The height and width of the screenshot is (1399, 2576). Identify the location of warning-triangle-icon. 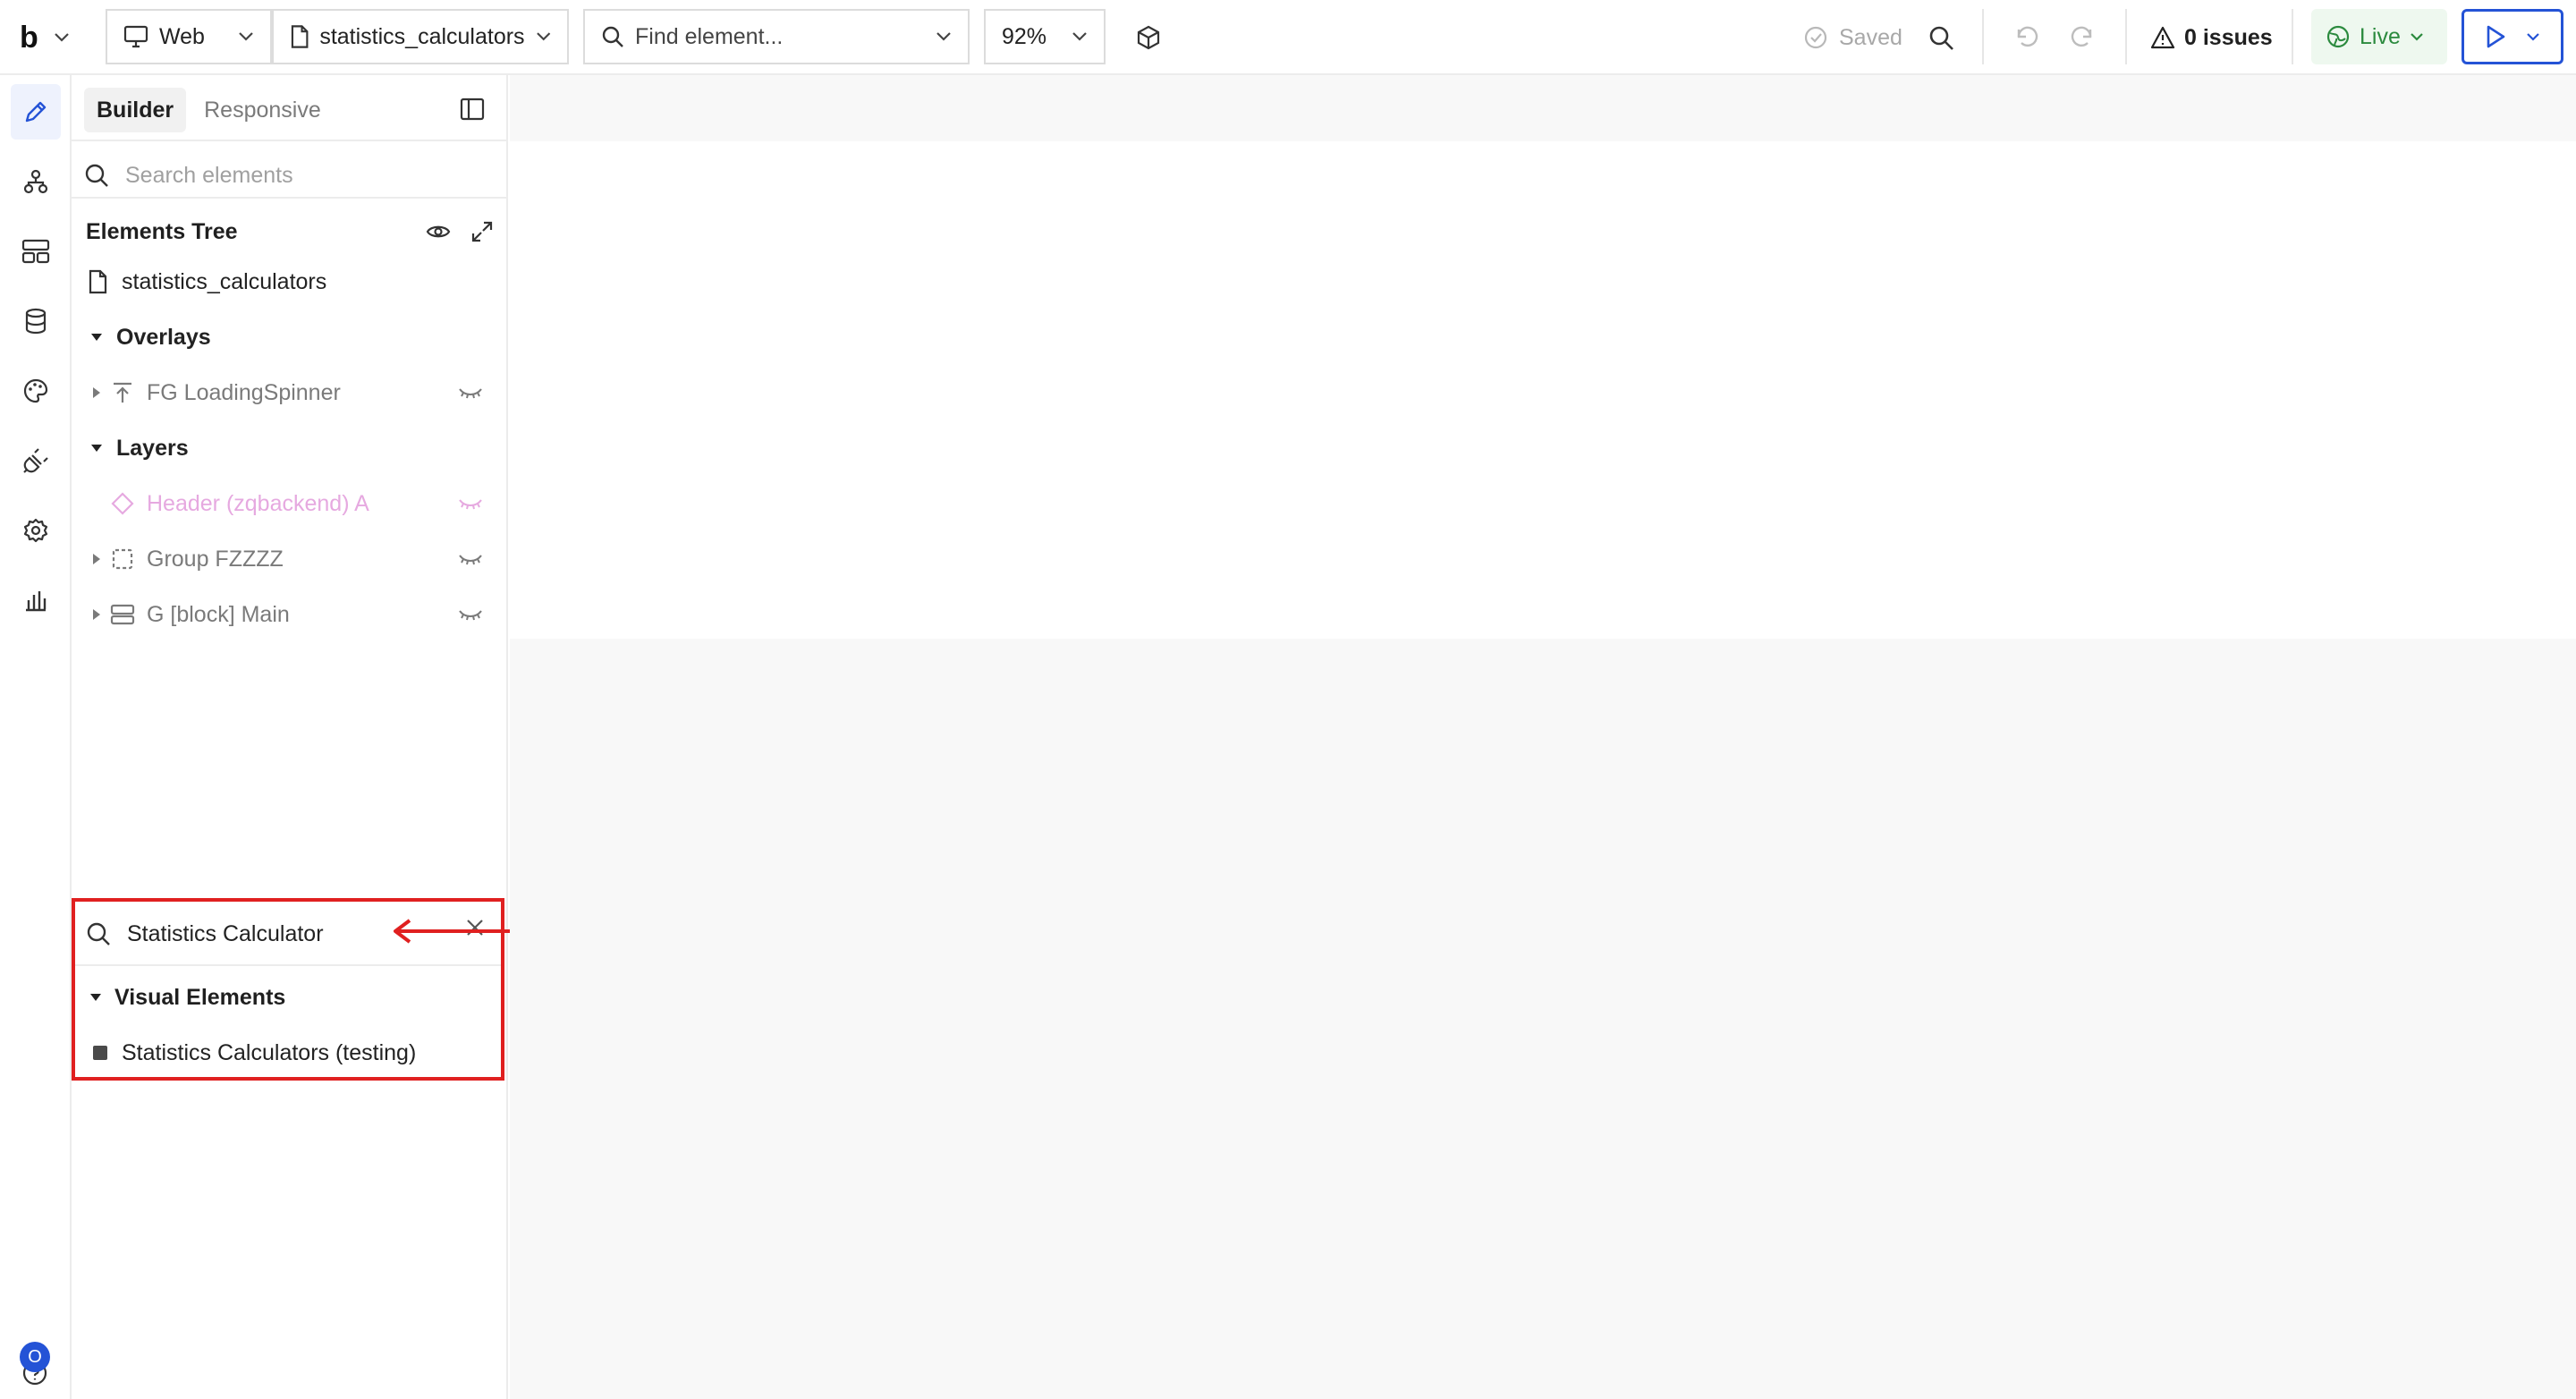
(2162, 37).